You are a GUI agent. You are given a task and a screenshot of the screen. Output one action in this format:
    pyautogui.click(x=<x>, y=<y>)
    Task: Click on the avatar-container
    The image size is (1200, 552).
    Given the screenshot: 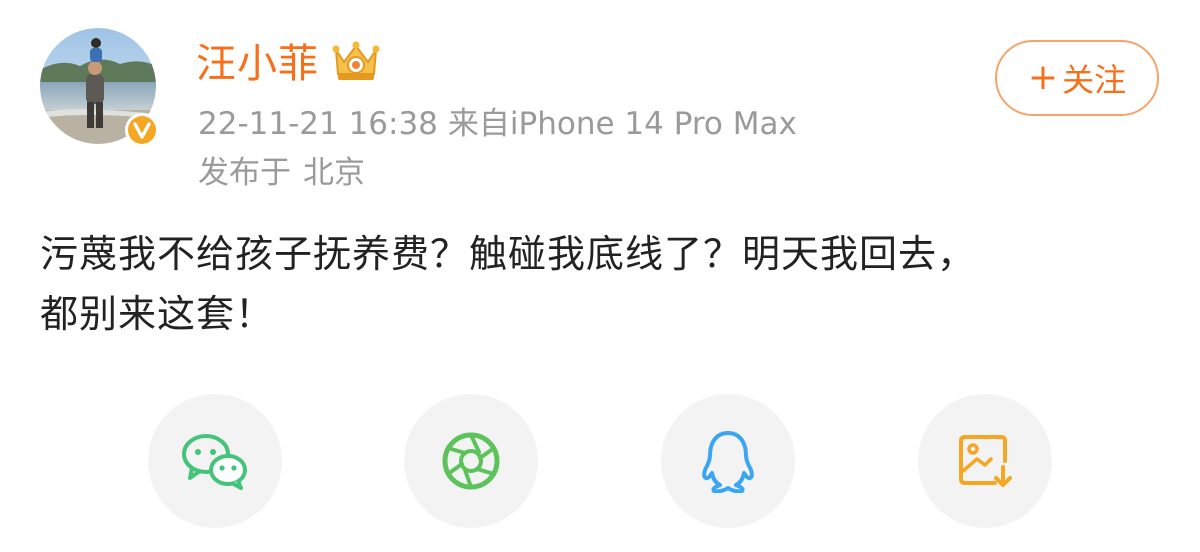 What is the action you would take?
    pyautogui.click(x=99, y=87)
    